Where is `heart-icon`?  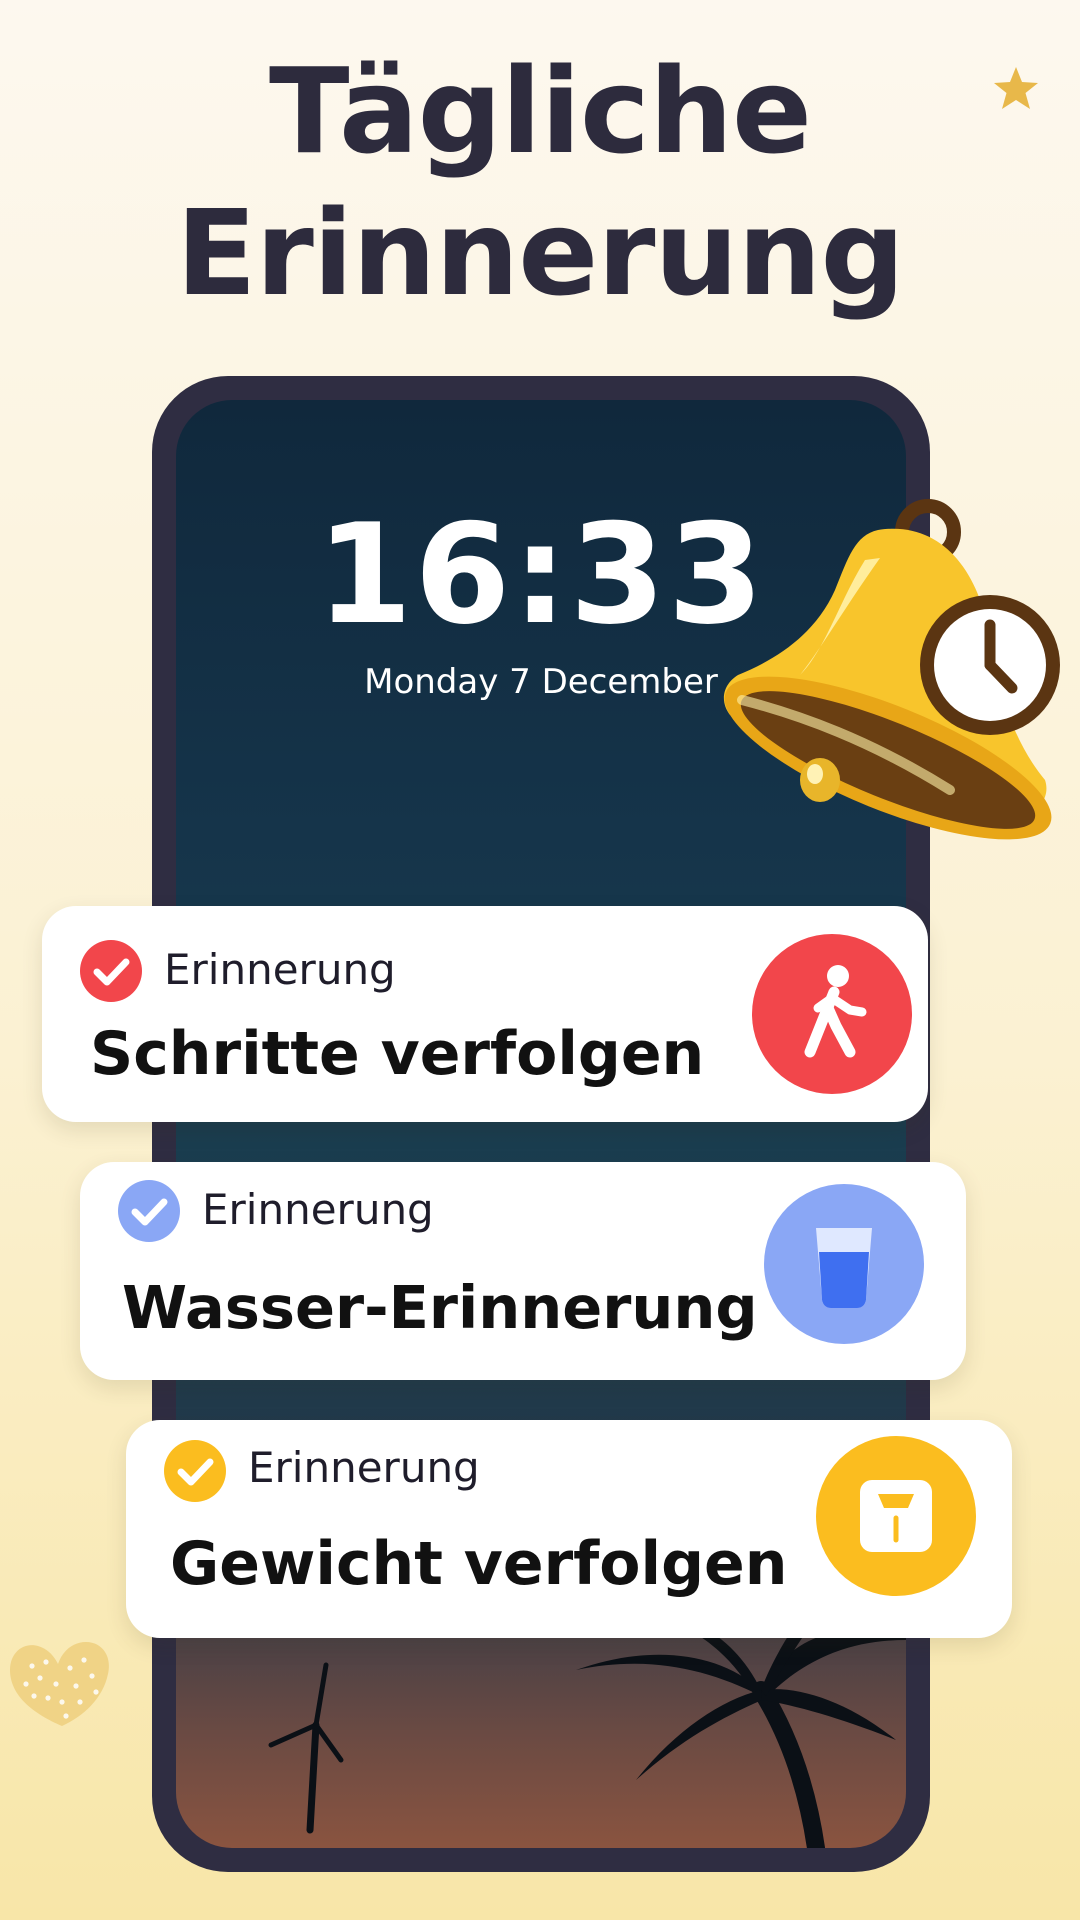 heart-icon is located at coordinates (59, 1684).